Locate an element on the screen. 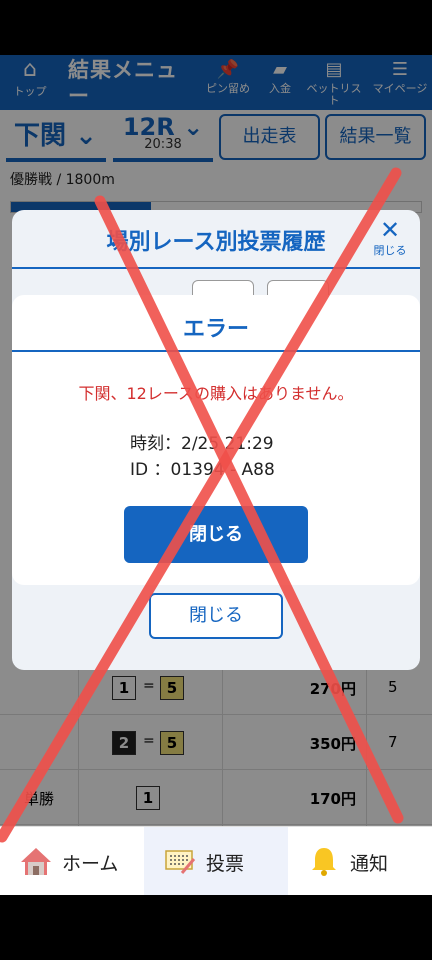  bottom-nav: ホーム 投票 通知 is located at coordinates (216, 860).